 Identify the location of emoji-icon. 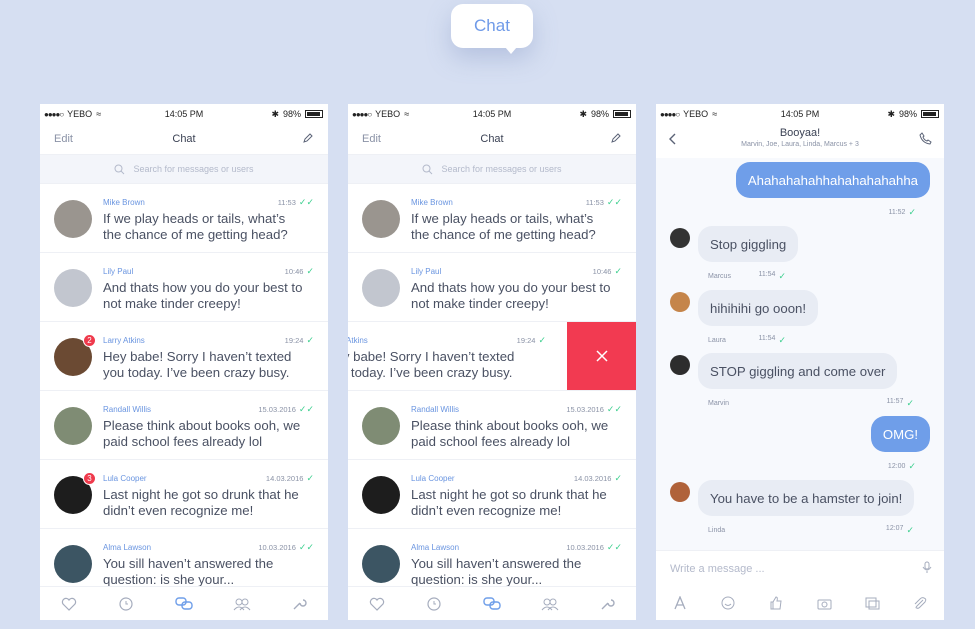
(728, 603).